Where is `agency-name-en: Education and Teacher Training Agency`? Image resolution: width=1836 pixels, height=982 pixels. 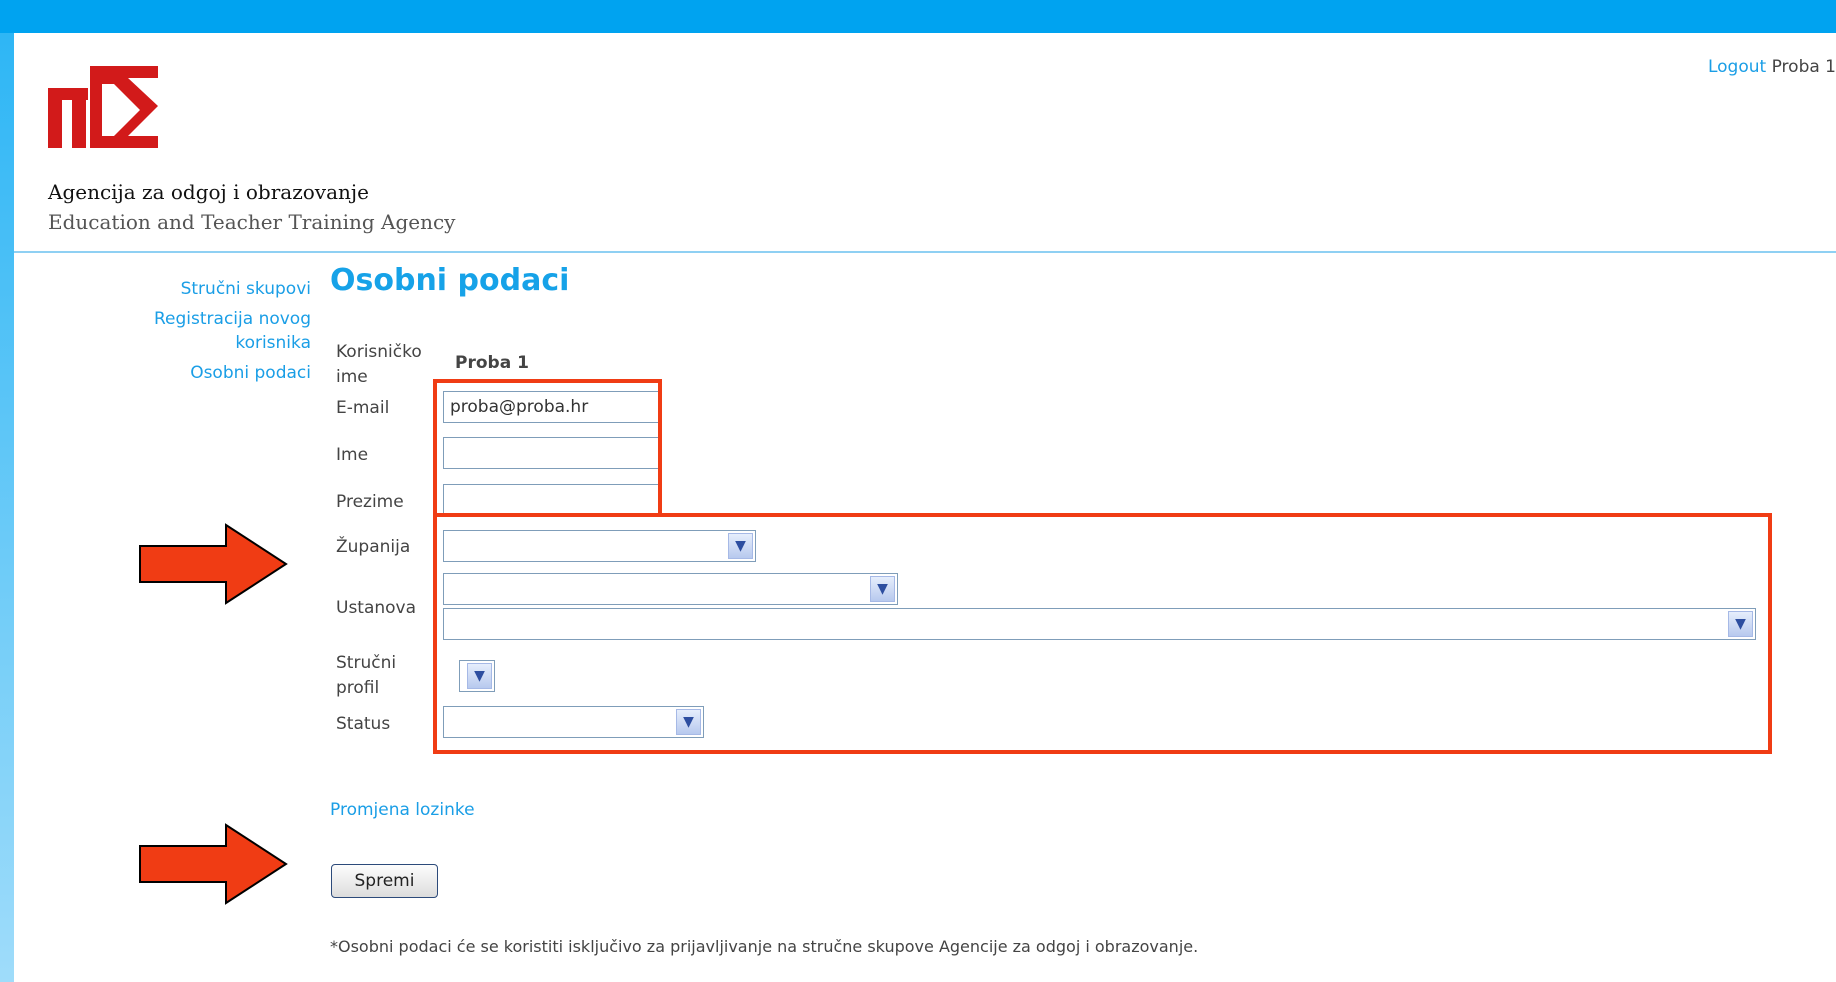
agency-name-en: Education and Teacher Training Agency is located at coordinates (252, 222).